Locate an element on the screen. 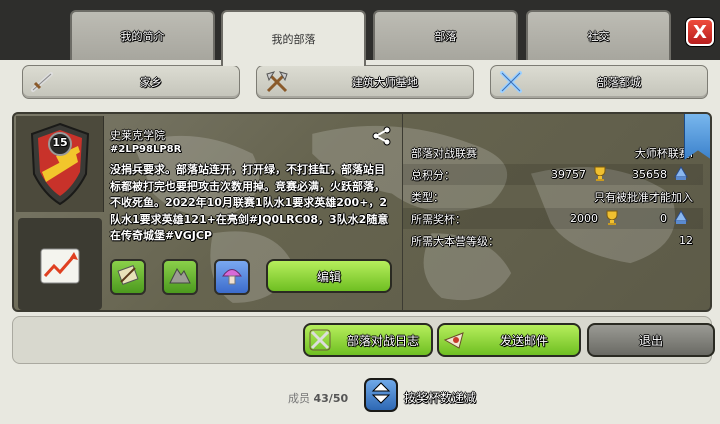  builder-trophies-value: 35658 is located at coordinates (649, 174).